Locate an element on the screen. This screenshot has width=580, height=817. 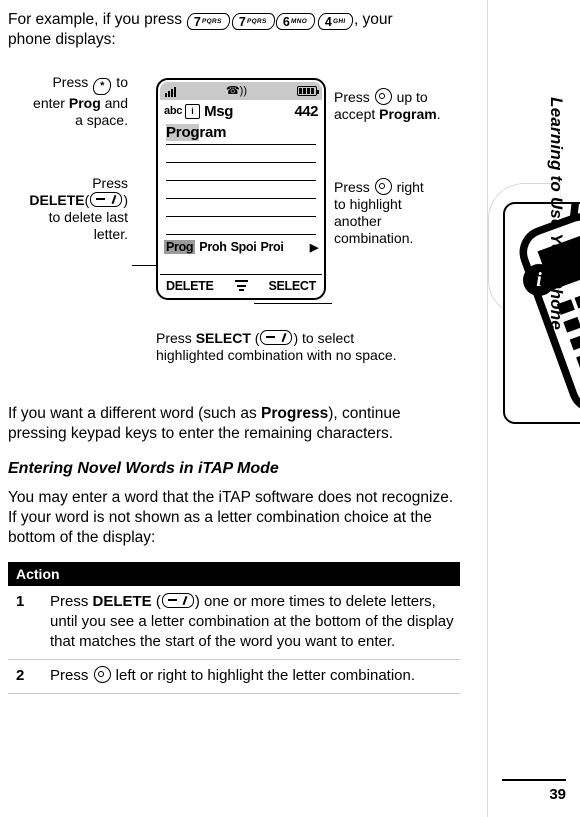
text-line-1: Program is located at coordinates (241, 134).